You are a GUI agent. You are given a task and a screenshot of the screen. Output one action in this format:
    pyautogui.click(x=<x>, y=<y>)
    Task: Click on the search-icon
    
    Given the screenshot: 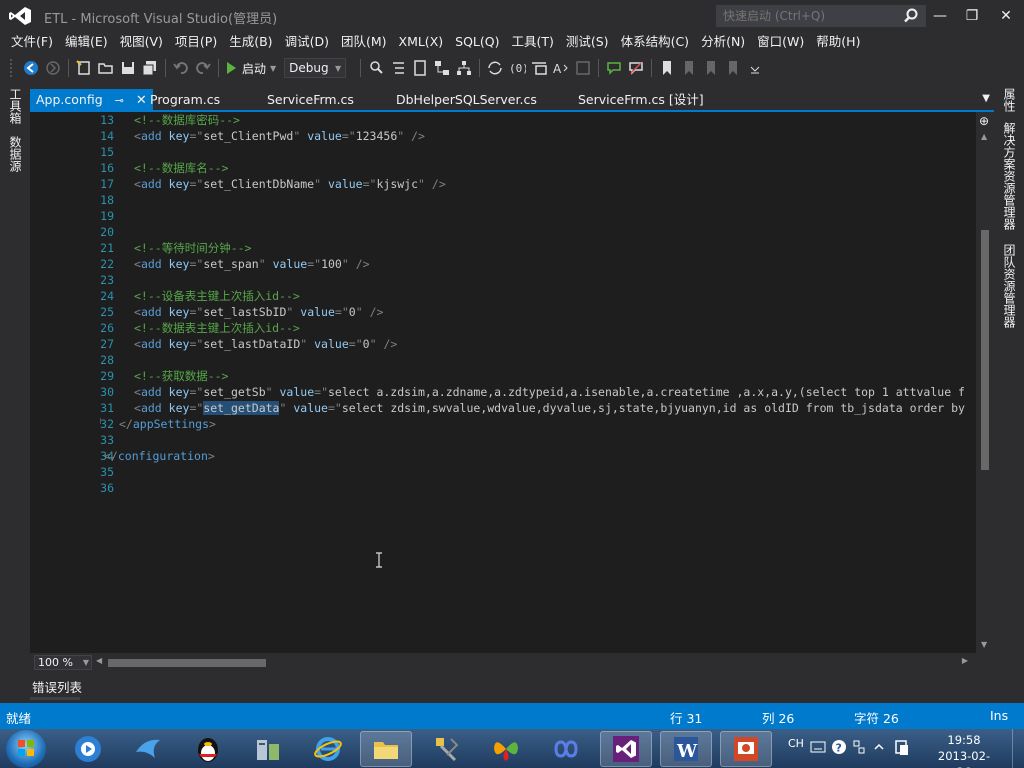 What is the action you would take?
    pyautogui.click(x=911, y=16)
    